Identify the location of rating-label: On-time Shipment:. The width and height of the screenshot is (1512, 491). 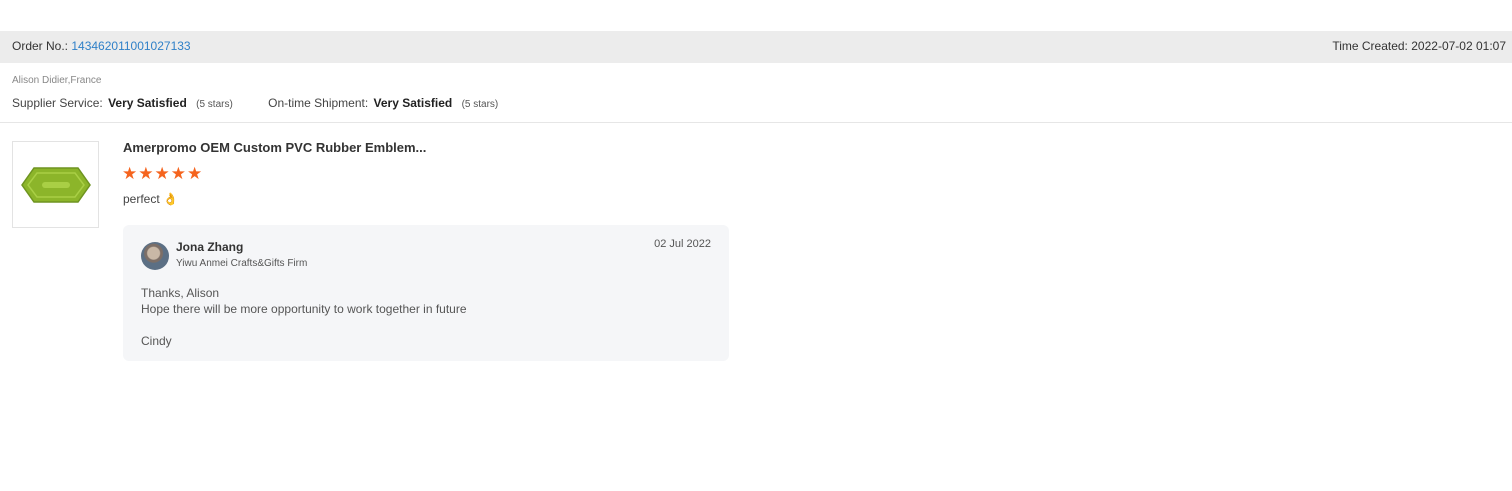
(318, 103).